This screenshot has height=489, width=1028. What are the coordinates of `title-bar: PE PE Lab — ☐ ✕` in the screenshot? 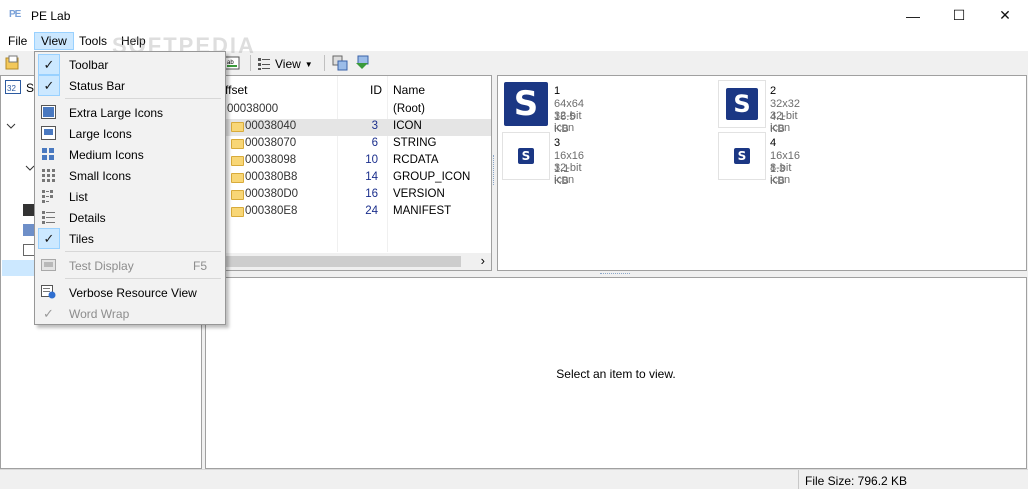 It's located at (514, 15).